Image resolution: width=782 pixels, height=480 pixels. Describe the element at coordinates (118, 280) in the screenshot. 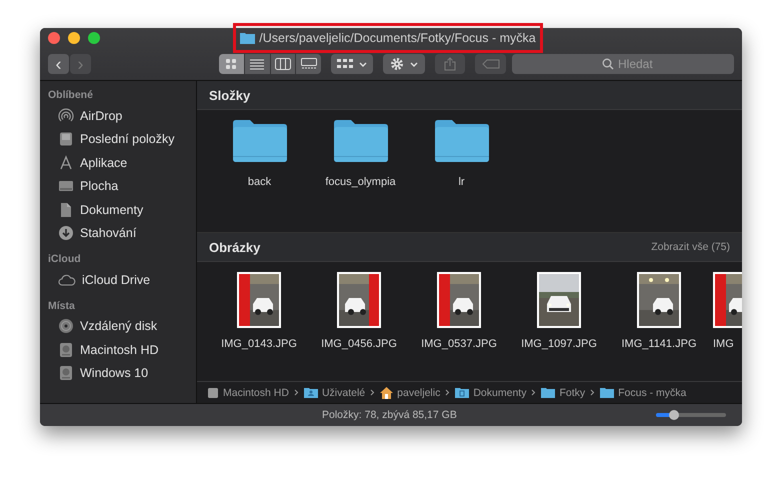

I see `sidebar-item: iCloud Drive` at that location.